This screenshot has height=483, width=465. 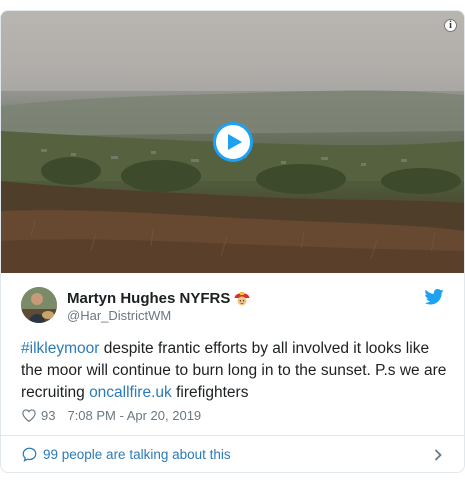 I want to click on play-button, so click(x=233, y=142).